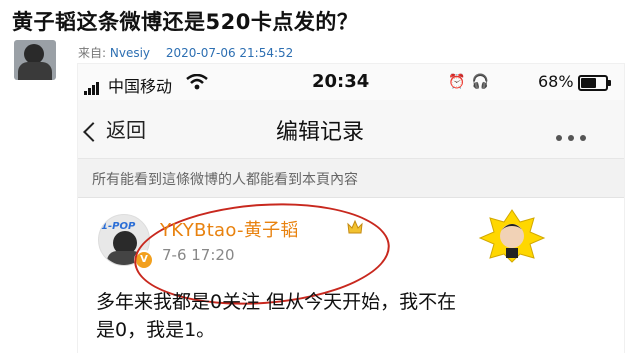 The height and width of the screenshot is (353, 640). What do you see at coordinates (35, 60) in the screenshot?
I see `poster-avatar` at bounding box center [35, 60].